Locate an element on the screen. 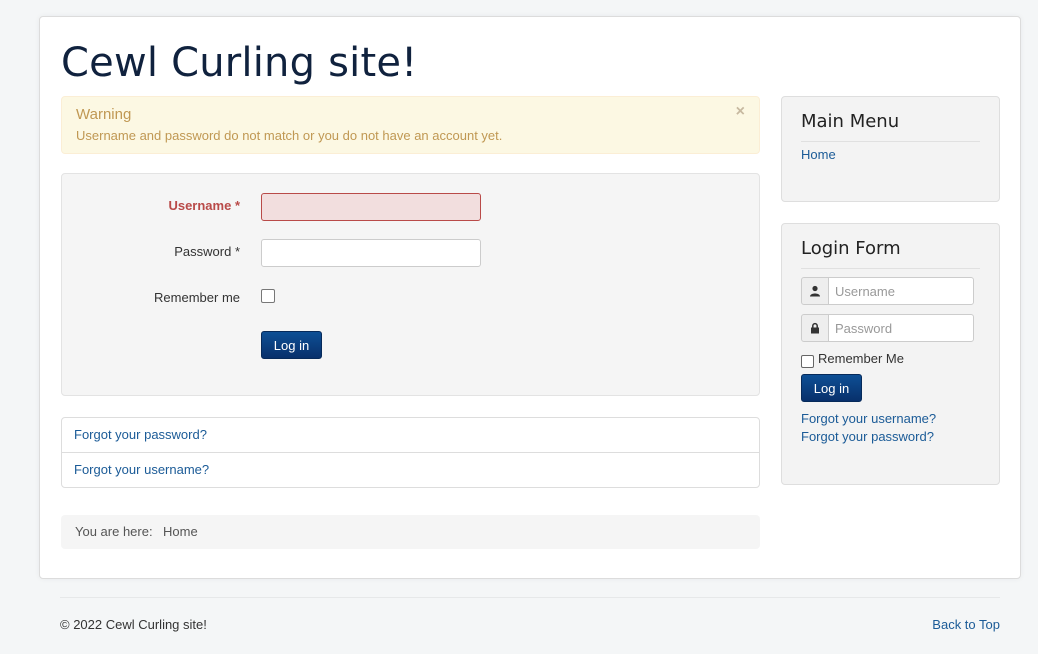  login-module-title: Login Form is located at coordinates (851, 248).